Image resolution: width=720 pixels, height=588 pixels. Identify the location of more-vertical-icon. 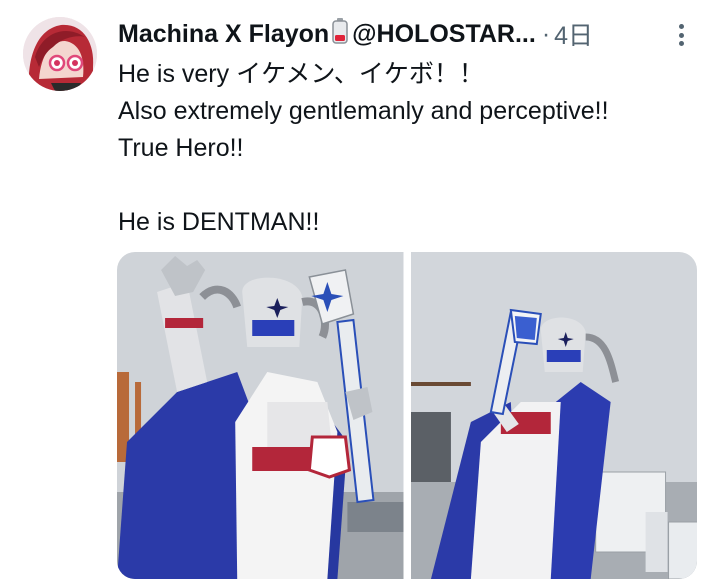
(681, 35).